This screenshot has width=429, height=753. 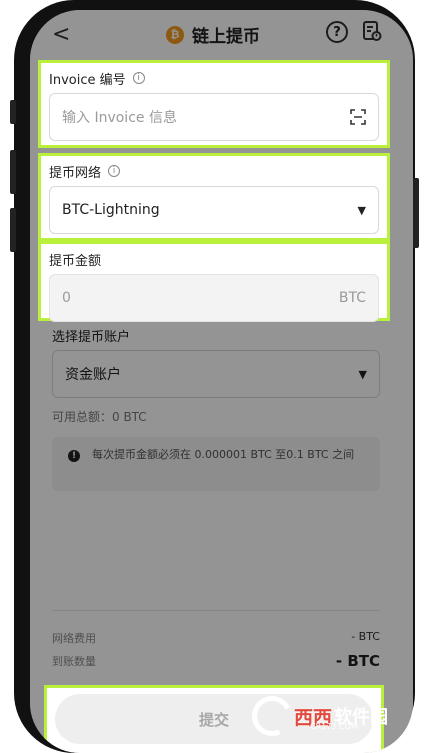 I want to click on watermark-sub: CR173.COM, so click(x=334, y=726).